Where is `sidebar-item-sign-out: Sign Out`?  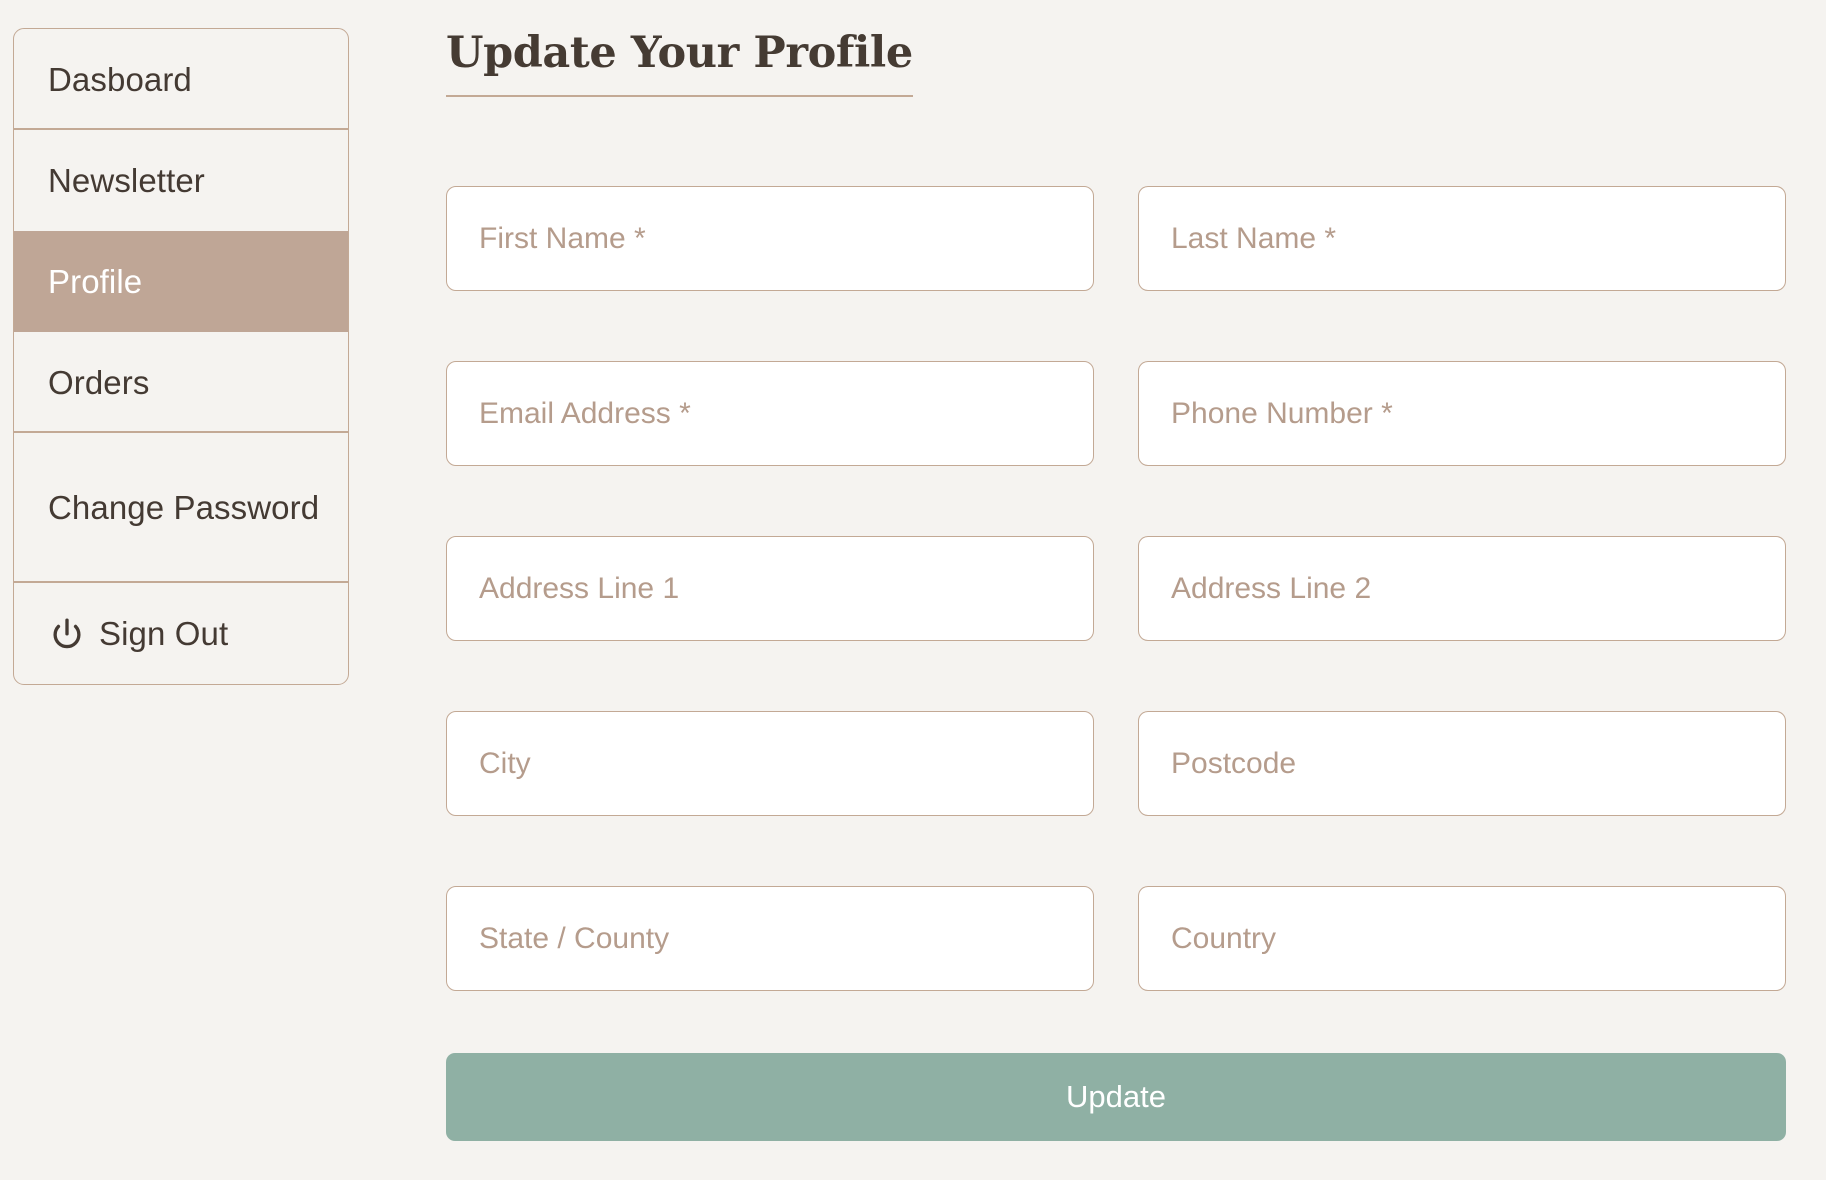
sidebar-item-sign-out: Sign Out is located at coordinates (181, 633).